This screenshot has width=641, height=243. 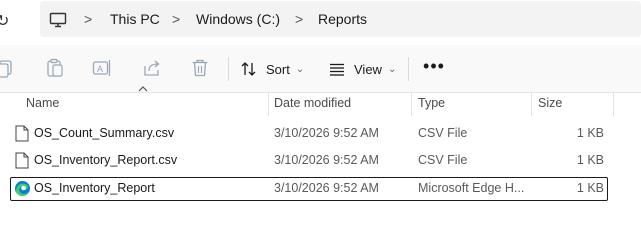 What do you see at coordinates (22, 189) in the screenshot?
I see `edge-html-icon` at bounding box center [22, 189].